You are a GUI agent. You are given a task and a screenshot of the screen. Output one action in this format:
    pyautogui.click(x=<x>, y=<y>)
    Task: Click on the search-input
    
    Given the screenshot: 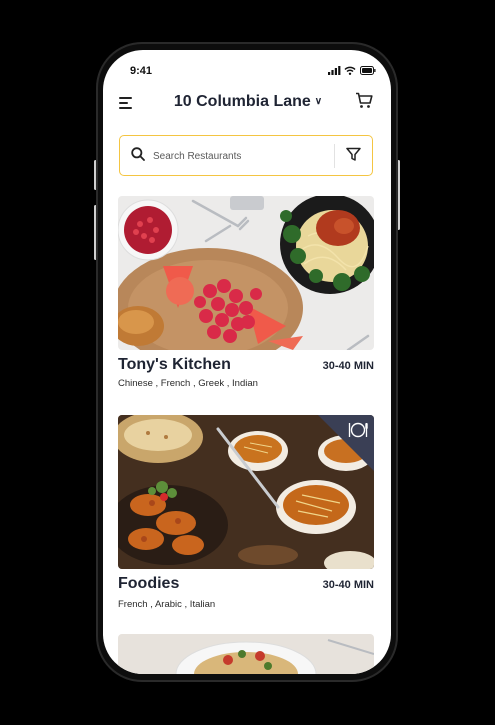 What is the action you would take?
    pyautogui.click(x=243, y=156)
    